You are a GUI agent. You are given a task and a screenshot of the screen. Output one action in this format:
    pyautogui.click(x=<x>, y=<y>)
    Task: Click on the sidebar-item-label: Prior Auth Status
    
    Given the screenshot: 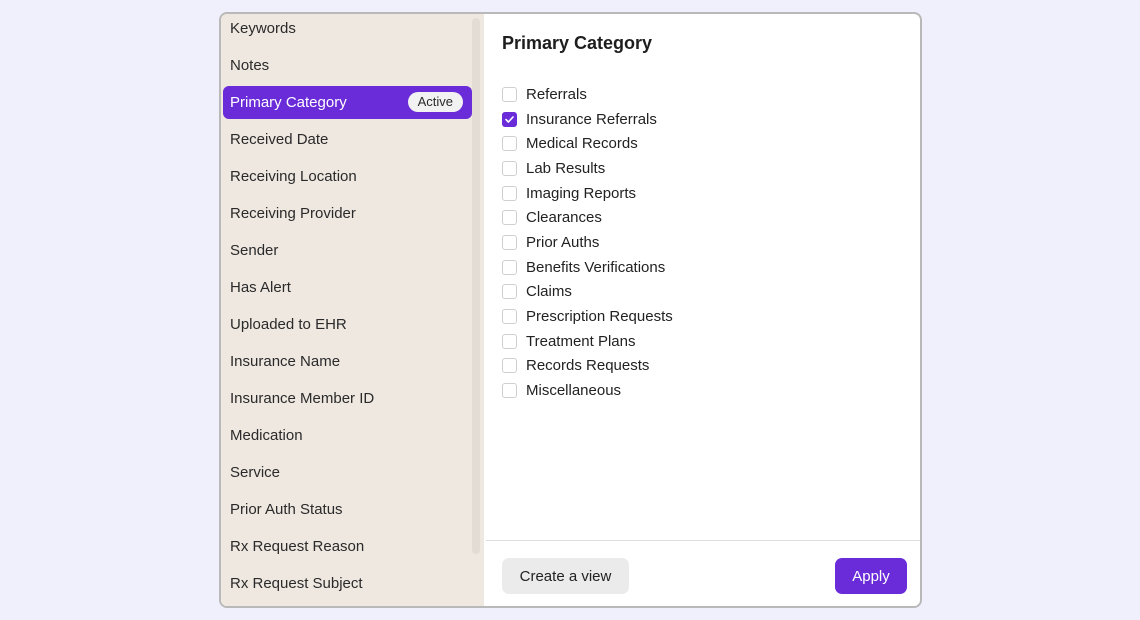 What is the action you would take?
    pyautogui.click(x=286, y=509)
    